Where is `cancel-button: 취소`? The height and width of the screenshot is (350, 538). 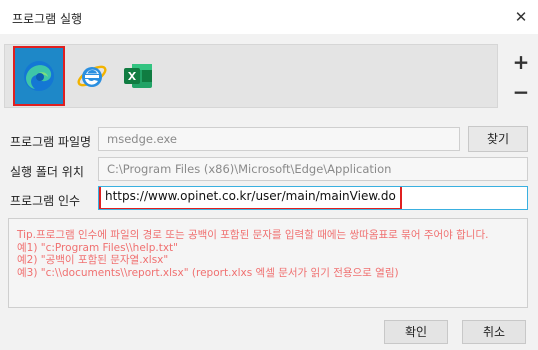 cancel-button: 취소 is located at coordinates (494, 332).